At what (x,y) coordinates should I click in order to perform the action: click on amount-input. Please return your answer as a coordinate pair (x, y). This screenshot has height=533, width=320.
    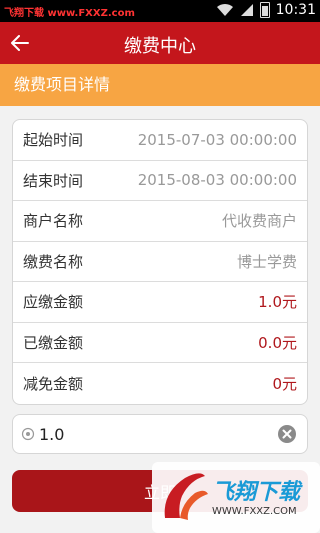
    Looking at the image, I should click on (158, 434).